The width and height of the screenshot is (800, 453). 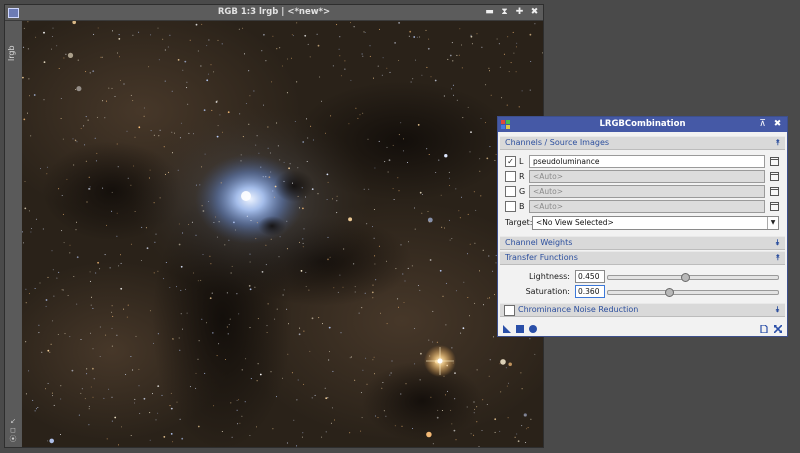 I want to click on channel-r-input: <Auto>, so click(x=647, y=176).